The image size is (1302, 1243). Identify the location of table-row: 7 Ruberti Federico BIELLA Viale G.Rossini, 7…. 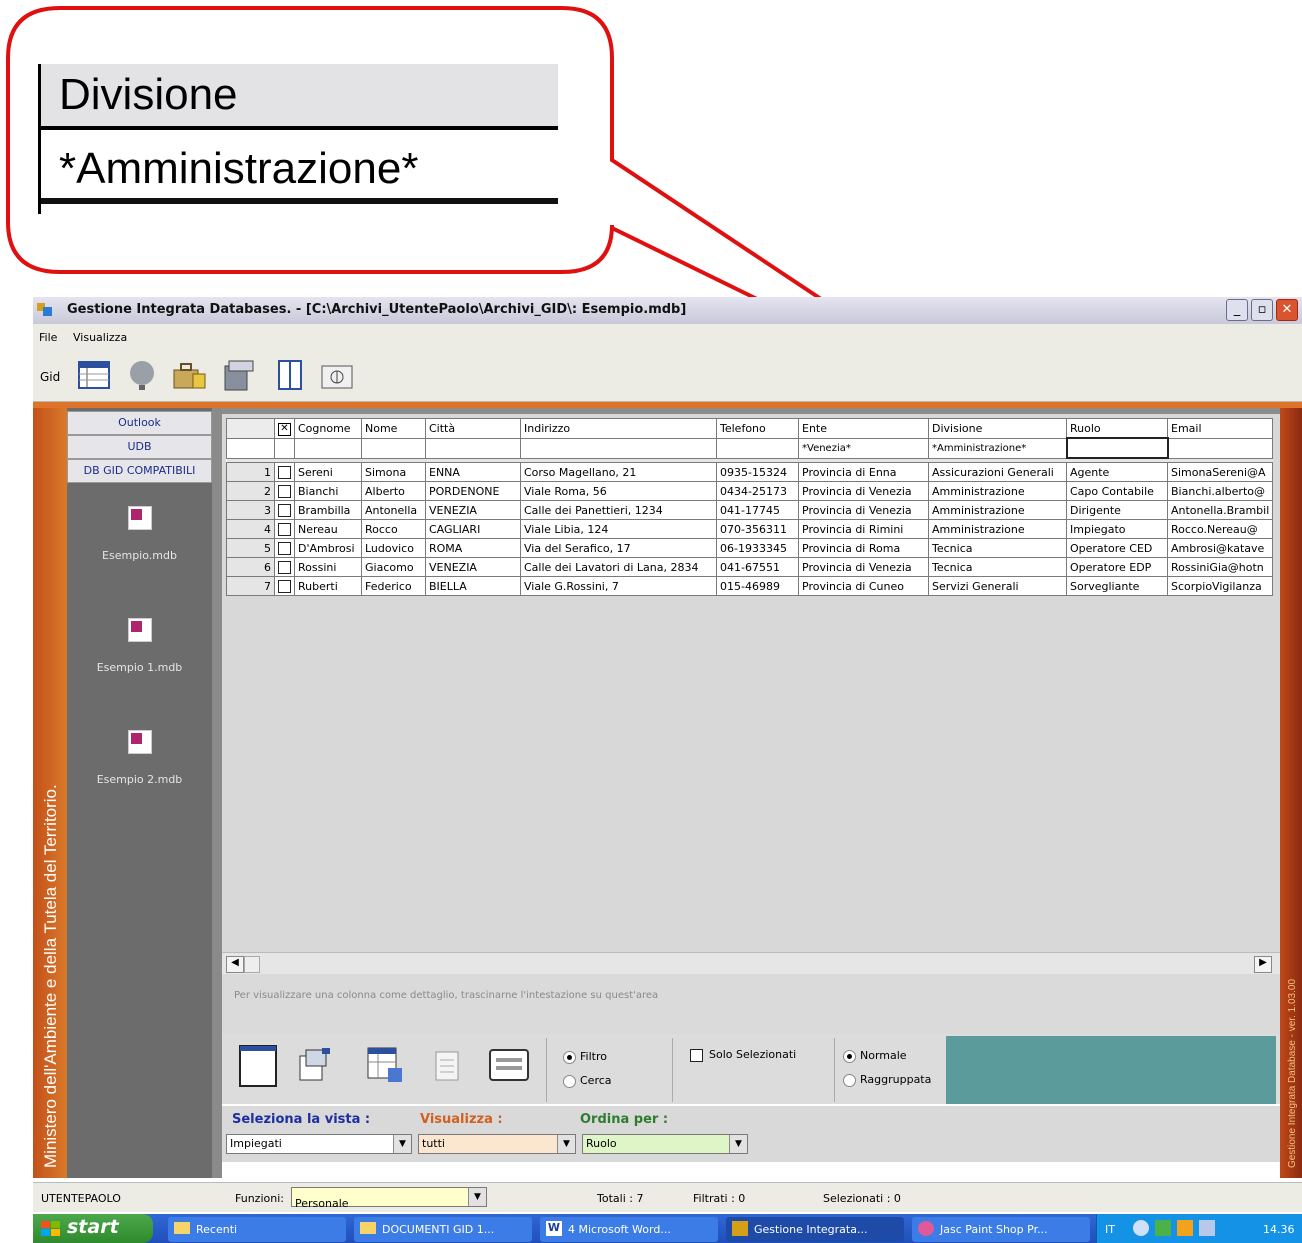
(750, 586).